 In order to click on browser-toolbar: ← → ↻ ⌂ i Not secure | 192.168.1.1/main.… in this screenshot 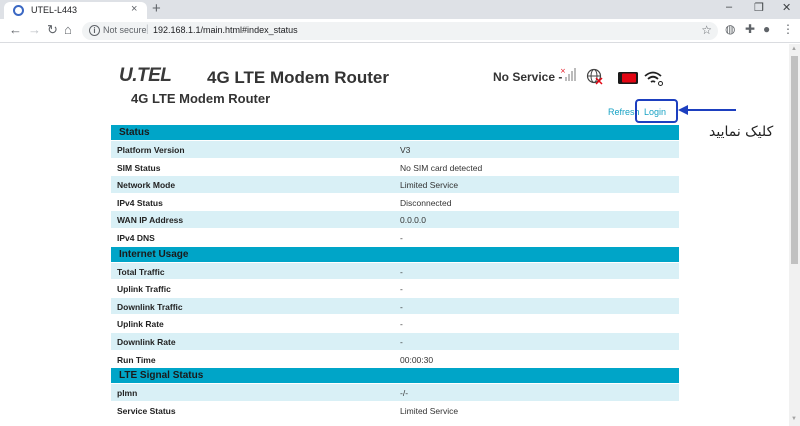, I will do `click(400, 31)`.